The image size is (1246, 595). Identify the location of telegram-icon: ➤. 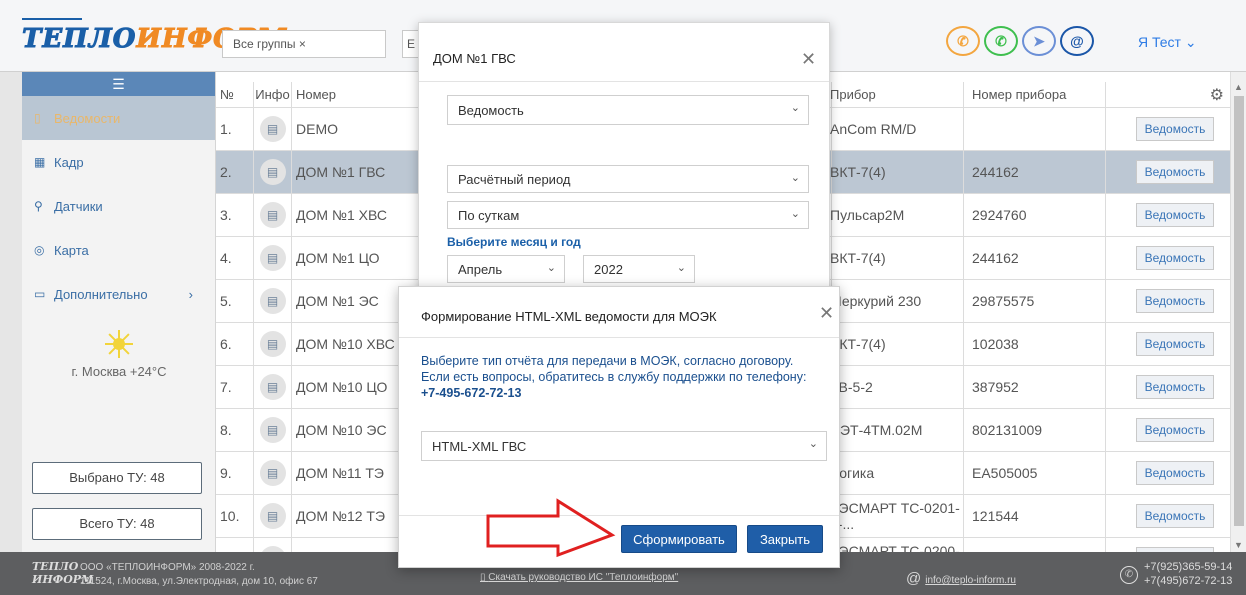
(1039, 41).